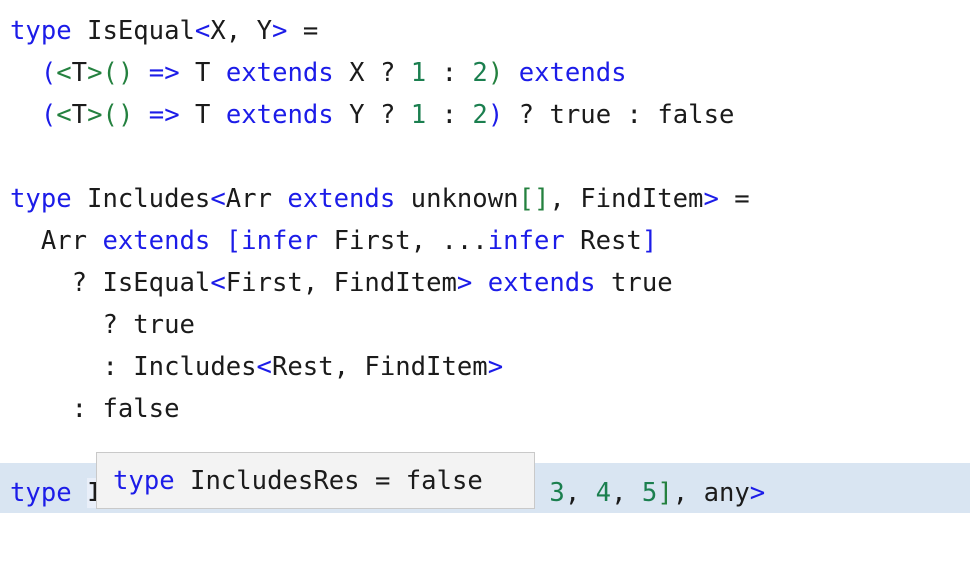 Image resolution: width=970 pixels, height=562 pixels. Describe the element at coordinates (379, 367) in the screenshot. I see `code-token: Rest, FindItem` at that location.